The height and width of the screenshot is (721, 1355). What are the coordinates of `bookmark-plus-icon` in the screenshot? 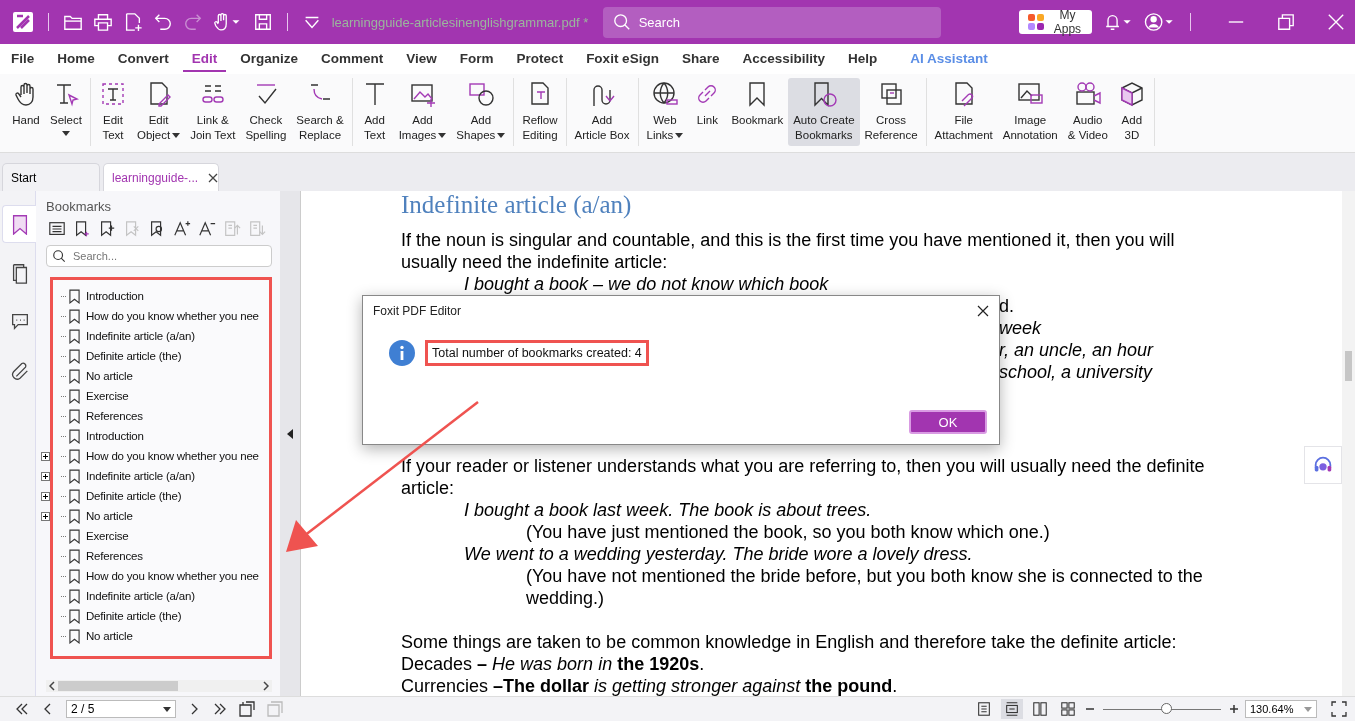 It's located at (107, 229).